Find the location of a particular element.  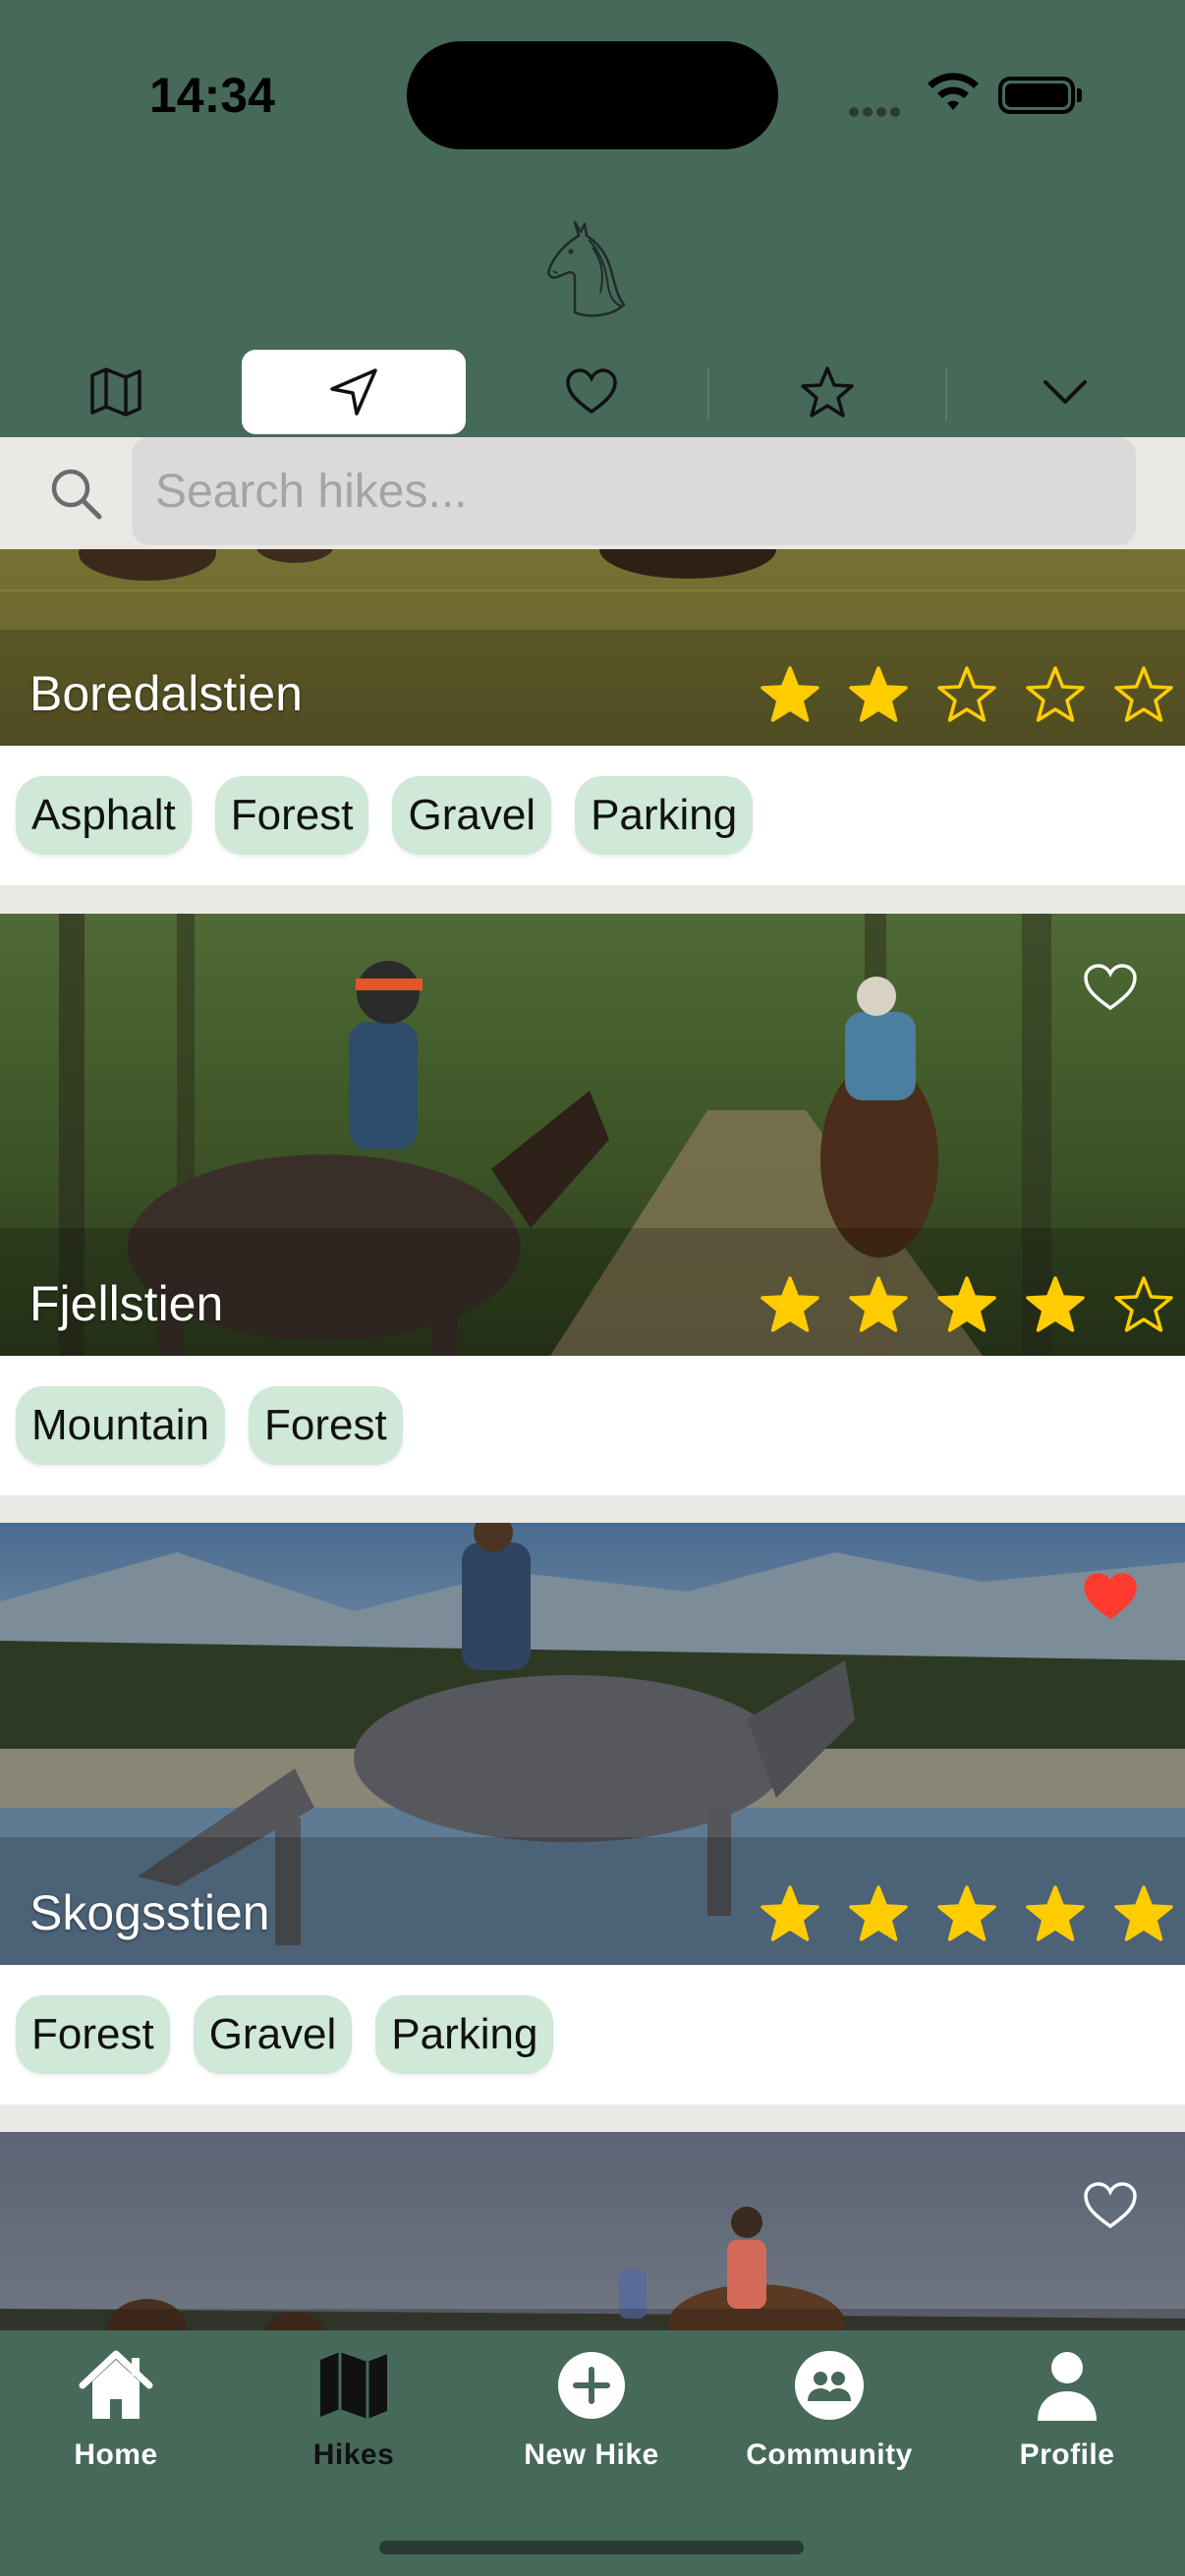

chevron-down-icon is located at coordinates (1065, 392).